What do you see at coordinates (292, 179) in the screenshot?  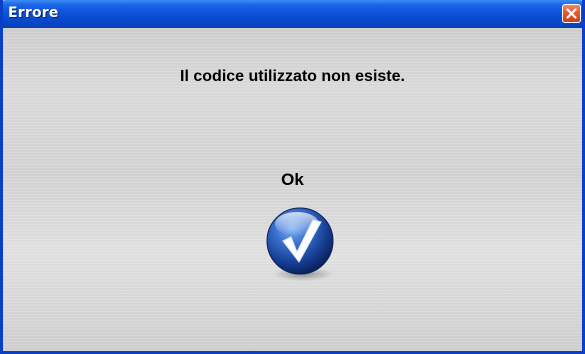 I see `ok-label: Ok` at bounding box center [292, 179].